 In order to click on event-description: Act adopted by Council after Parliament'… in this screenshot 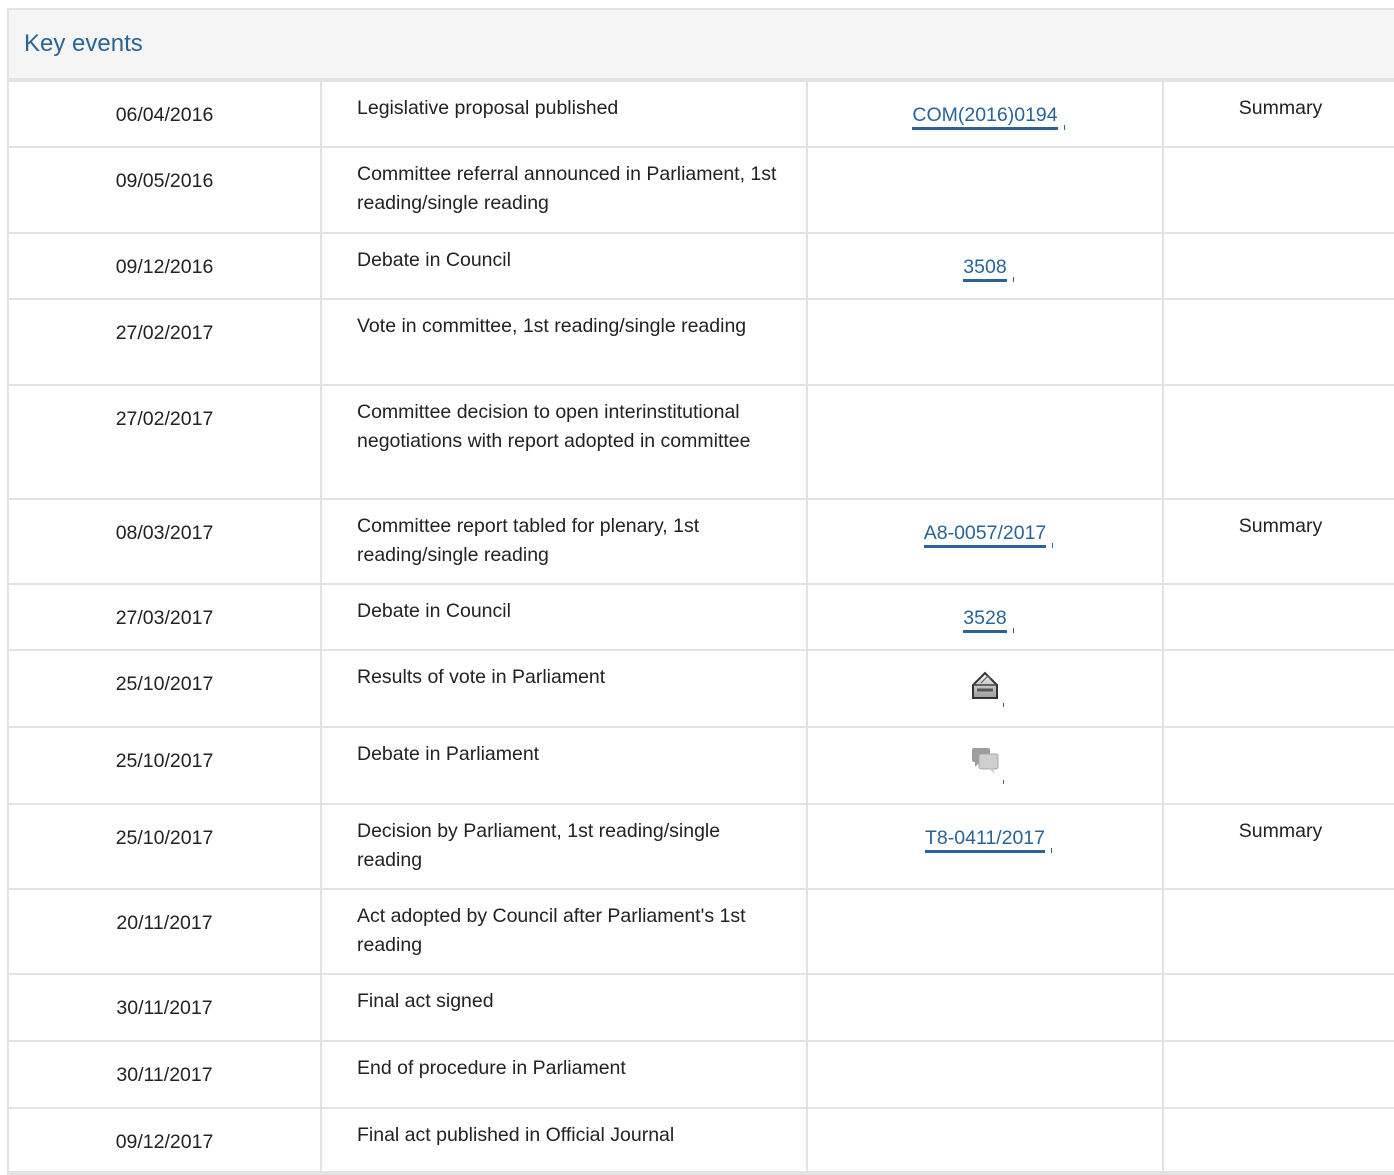, I will do `click(564, 931)`.